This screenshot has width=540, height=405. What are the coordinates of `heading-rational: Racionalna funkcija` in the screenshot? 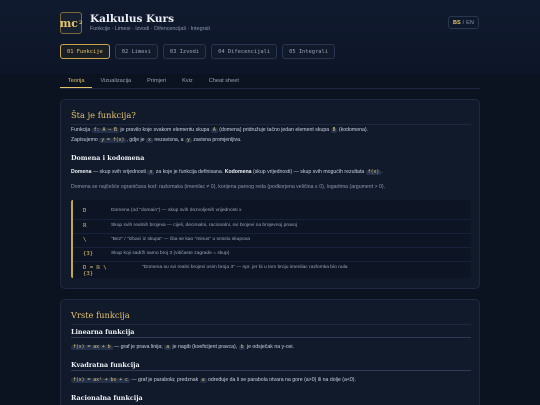 It's located at (107, 398).